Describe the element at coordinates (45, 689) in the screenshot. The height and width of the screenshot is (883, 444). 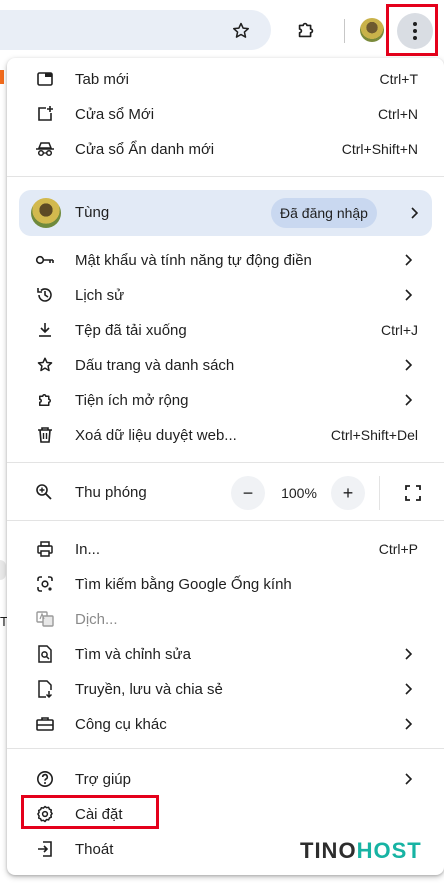
I see `save-page-icon` at that location.